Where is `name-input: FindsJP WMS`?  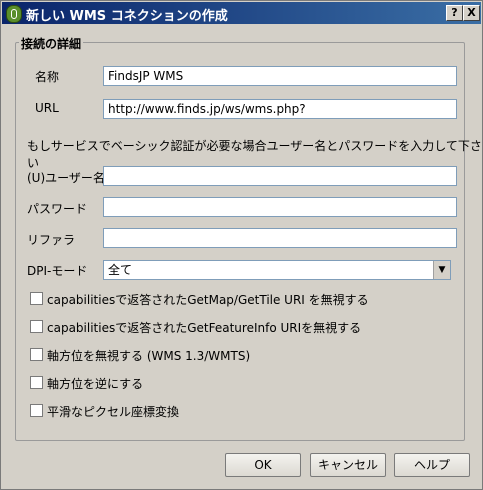
name-input: FindsJP WMS is located at coordinates (280, 76).